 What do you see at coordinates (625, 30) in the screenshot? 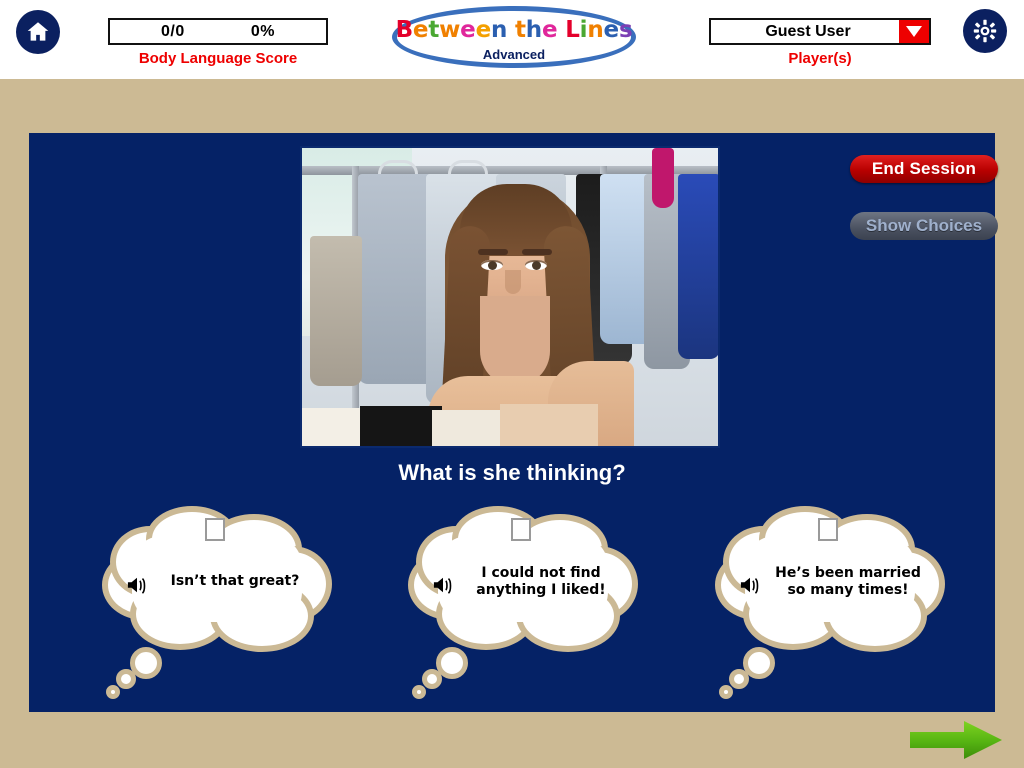
I see `logo-letter: s` at bounding box center [625, 30].